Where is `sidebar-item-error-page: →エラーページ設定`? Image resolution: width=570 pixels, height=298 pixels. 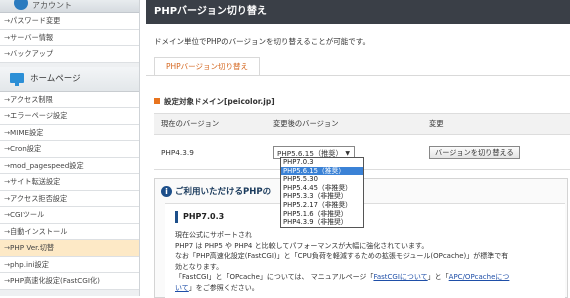 sidebar-item-error-page: →エラーページ設定 is located at coordinates (69, 116).